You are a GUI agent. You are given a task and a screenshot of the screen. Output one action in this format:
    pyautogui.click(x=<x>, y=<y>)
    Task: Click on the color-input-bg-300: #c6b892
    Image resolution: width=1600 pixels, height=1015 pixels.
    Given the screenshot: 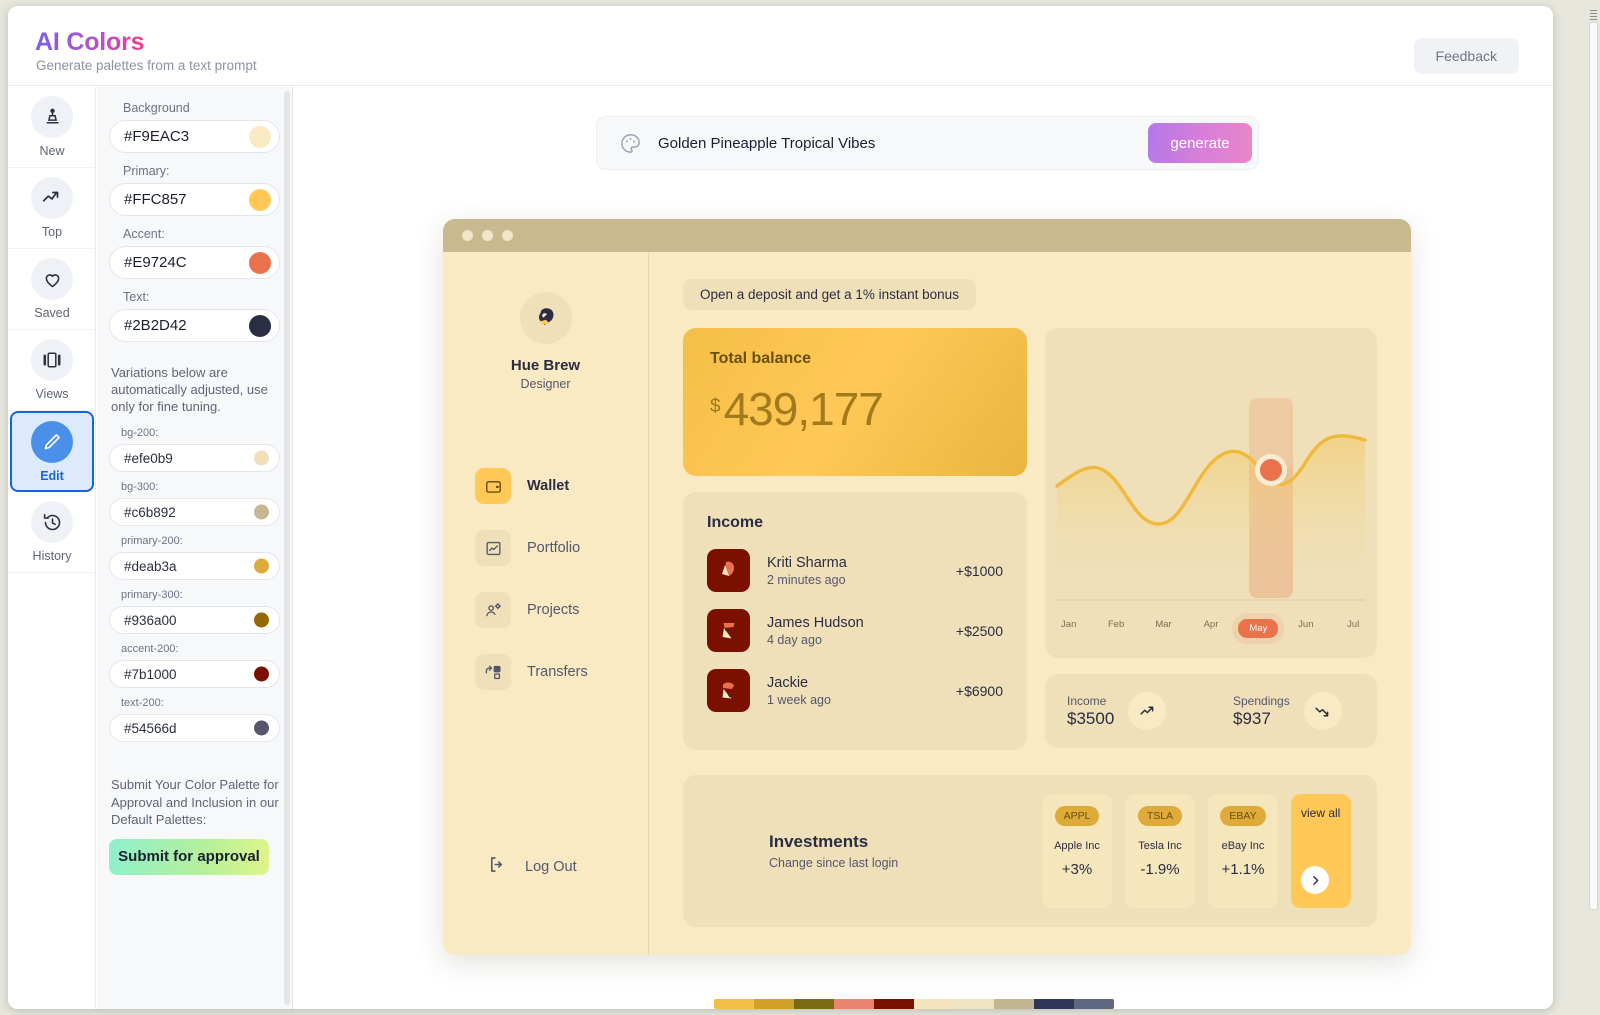 What is the action you would take?
    pyautogui.click(x=194, y=512)
    